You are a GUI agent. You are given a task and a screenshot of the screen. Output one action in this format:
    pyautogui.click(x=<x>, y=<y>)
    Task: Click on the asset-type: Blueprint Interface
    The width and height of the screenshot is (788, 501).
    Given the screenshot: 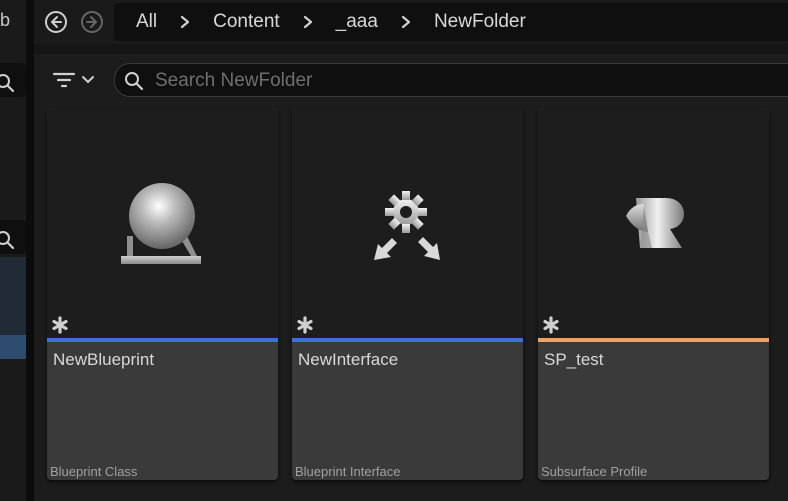 What is the action you would take?
    pyautogui.click(x=348, y=471)
    